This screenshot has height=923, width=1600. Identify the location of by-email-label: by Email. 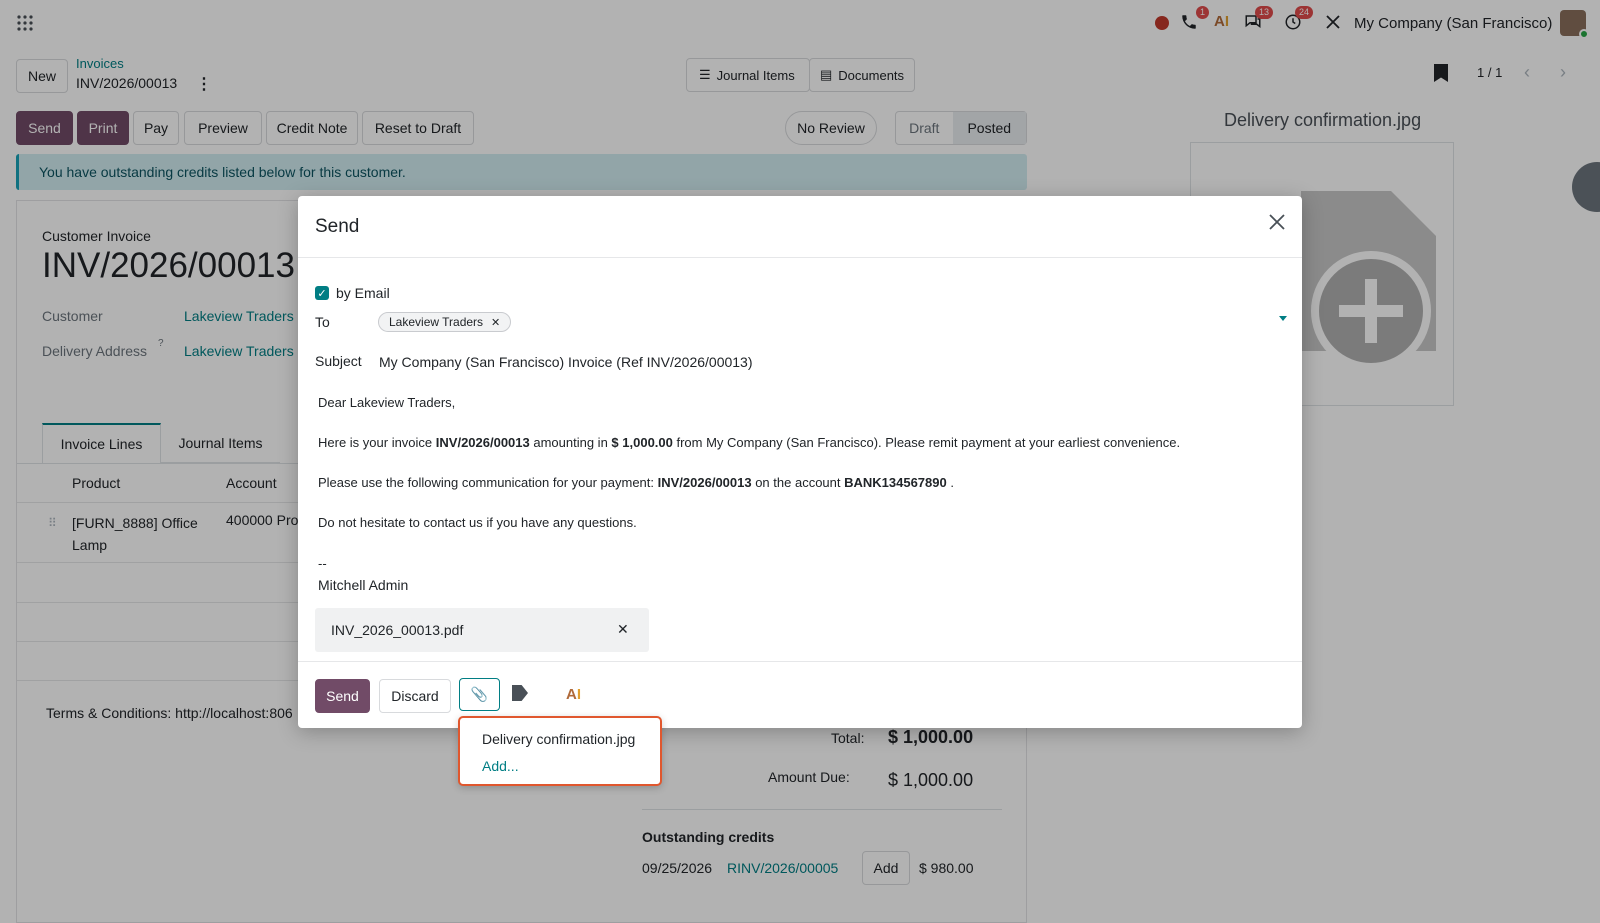
(363, 293).